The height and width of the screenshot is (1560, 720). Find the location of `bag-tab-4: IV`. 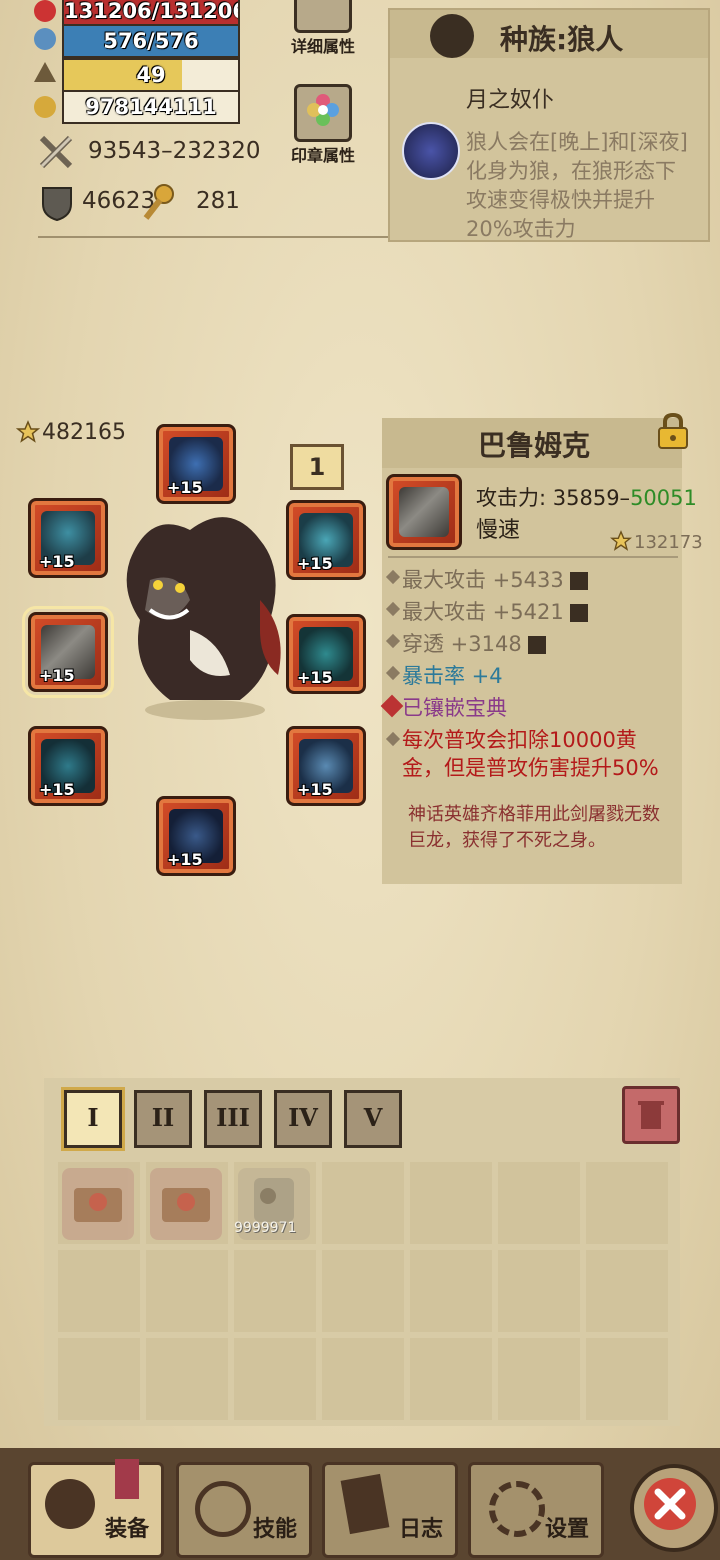

bag-tab-4: IV is located at coordinates (303, 1119).